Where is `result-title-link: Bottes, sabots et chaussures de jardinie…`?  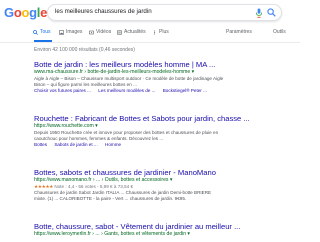 result-title-link: Bottes, sabots et chaussures de jardinie… is located at coordinates (165, 172).